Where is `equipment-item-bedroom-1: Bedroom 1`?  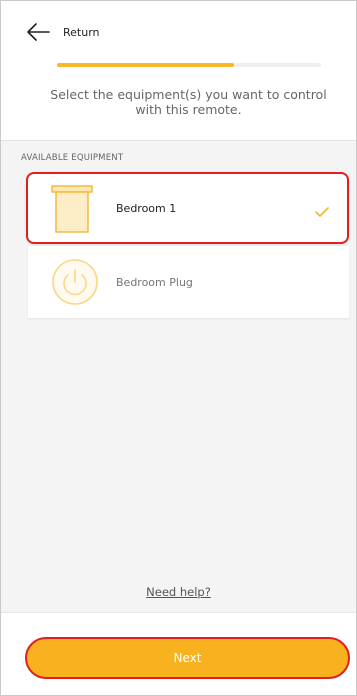
equipment-item-bedroom-1: Bedroom 1 is located at coordinates (187, 208).